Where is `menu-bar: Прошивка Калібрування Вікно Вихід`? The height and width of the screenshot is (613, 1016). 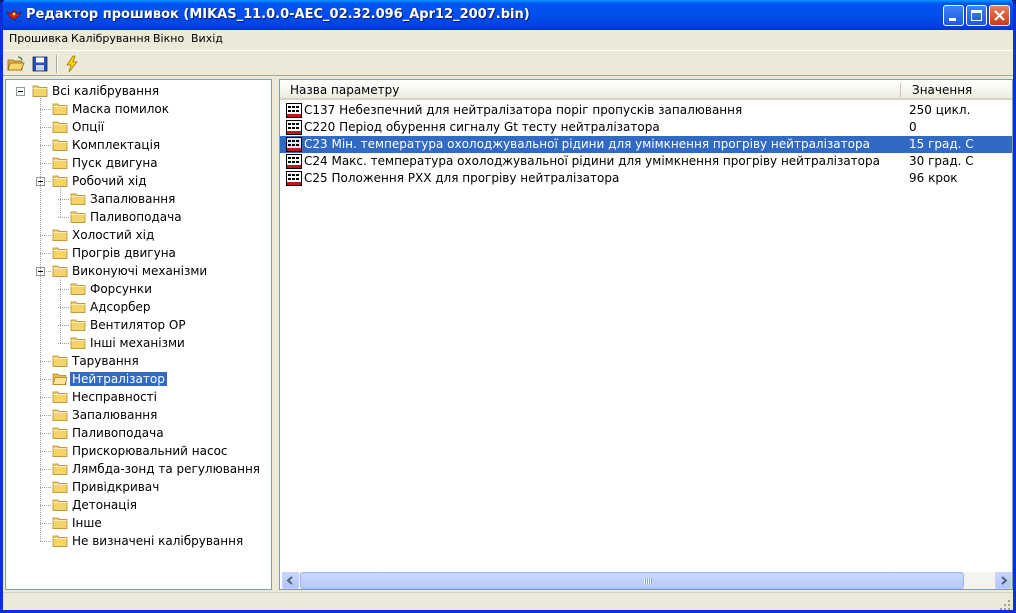 menu-bar: Прошивка Калібрування Вікно Вихід is located at coordinates (508, 39).